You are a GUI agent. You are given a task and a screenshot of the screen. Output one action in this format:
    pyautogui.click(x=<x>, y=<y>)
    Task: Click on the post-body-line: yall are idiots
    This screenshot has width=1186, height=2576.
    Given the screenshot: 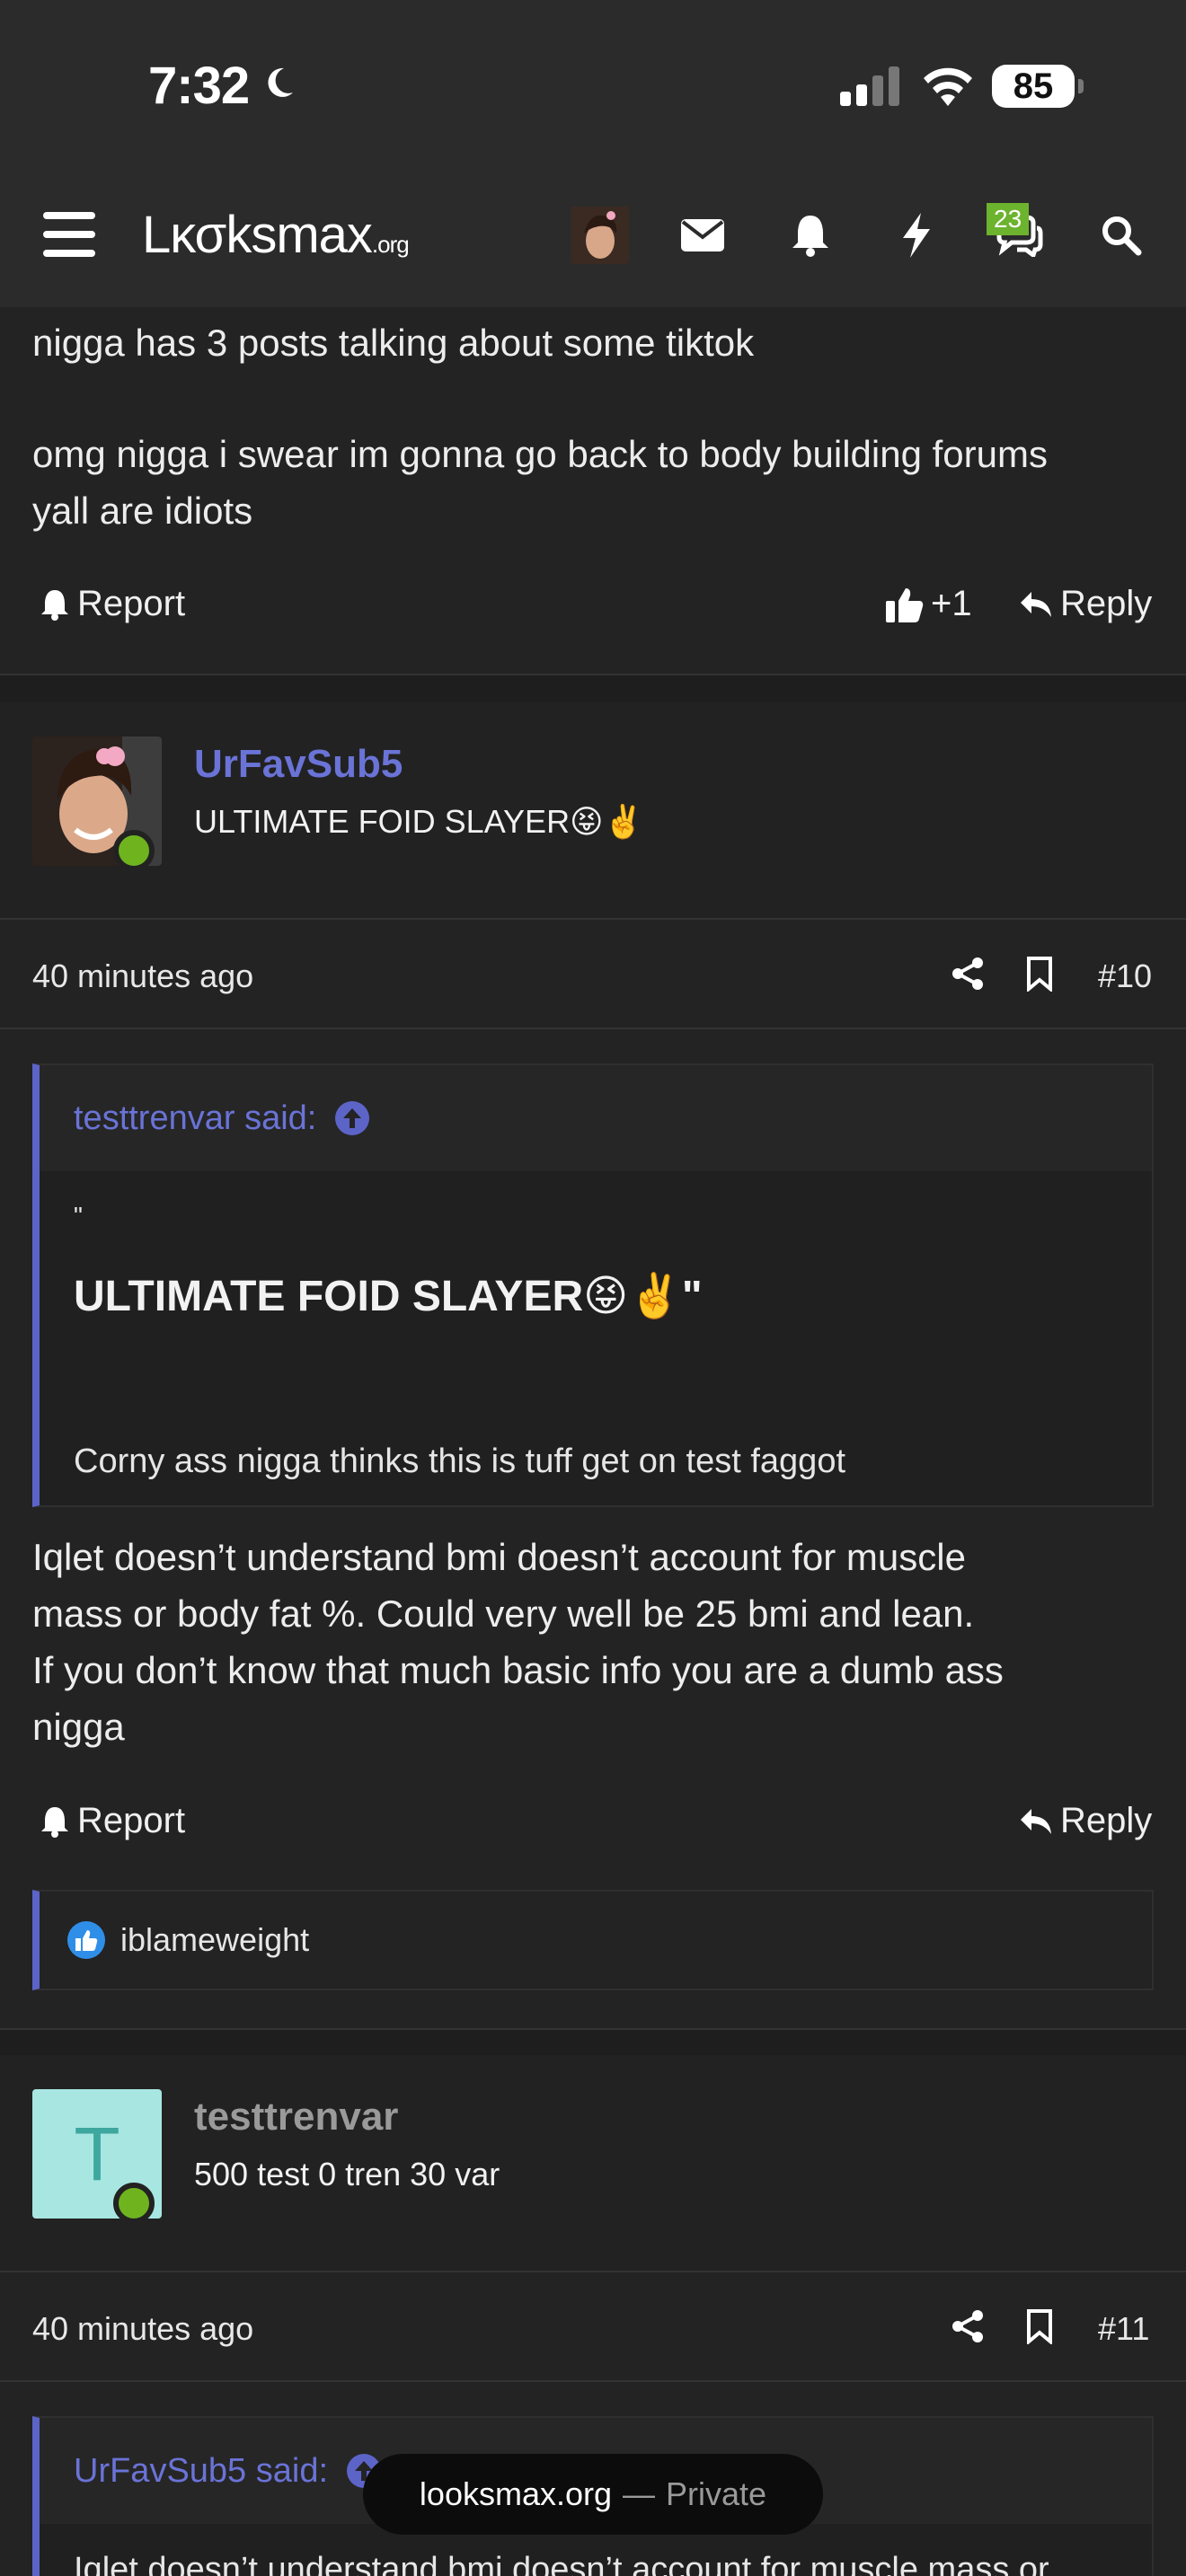 What is the action you would take?
    pyautogui.click(x=142, y=511)
    